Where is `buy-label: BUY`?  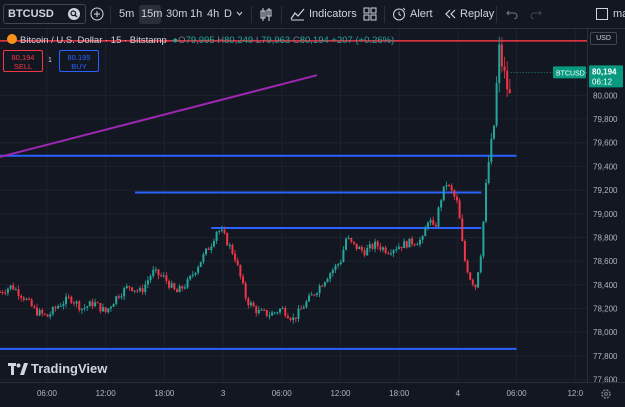 buy-label: BUY is located at coordinates (79, 66).